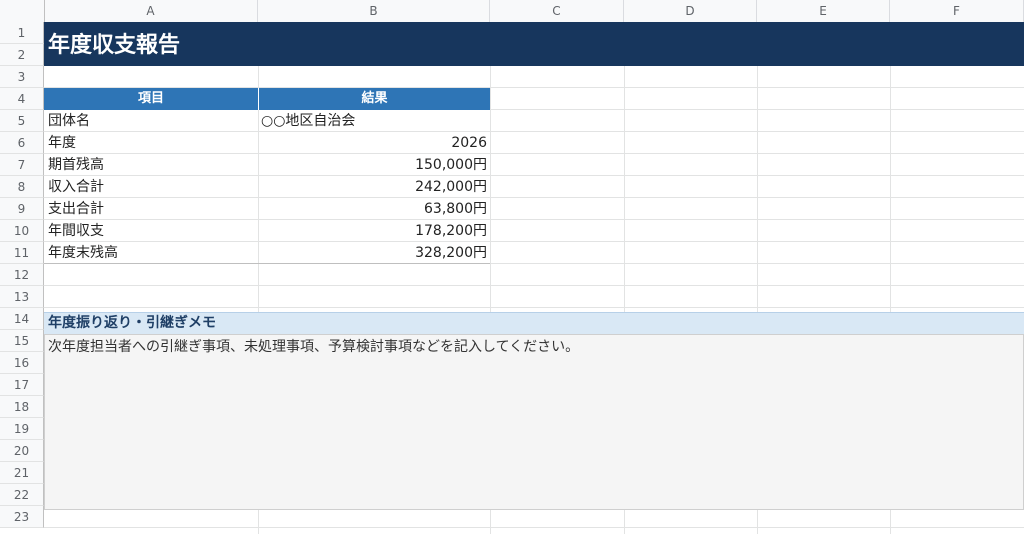 This screenshot has height=534, width=1024. I want to click on table-header-result: 結果, so click(374, 99).